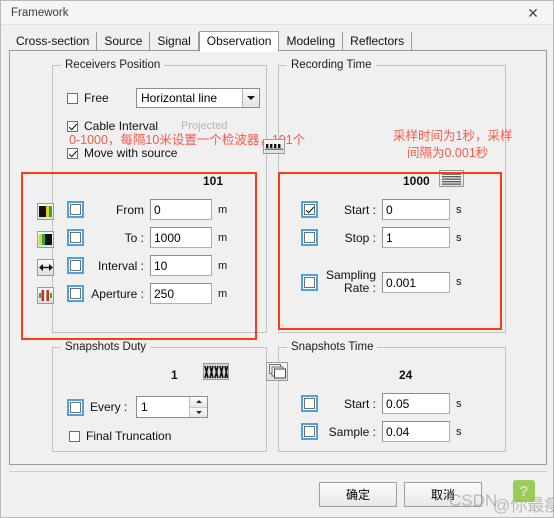 The image size is (554, 518). What do you see at coordinates (72, 153) in the screenshot?
I see `move-with-source-checkbox` at bounding box center [72, 153].